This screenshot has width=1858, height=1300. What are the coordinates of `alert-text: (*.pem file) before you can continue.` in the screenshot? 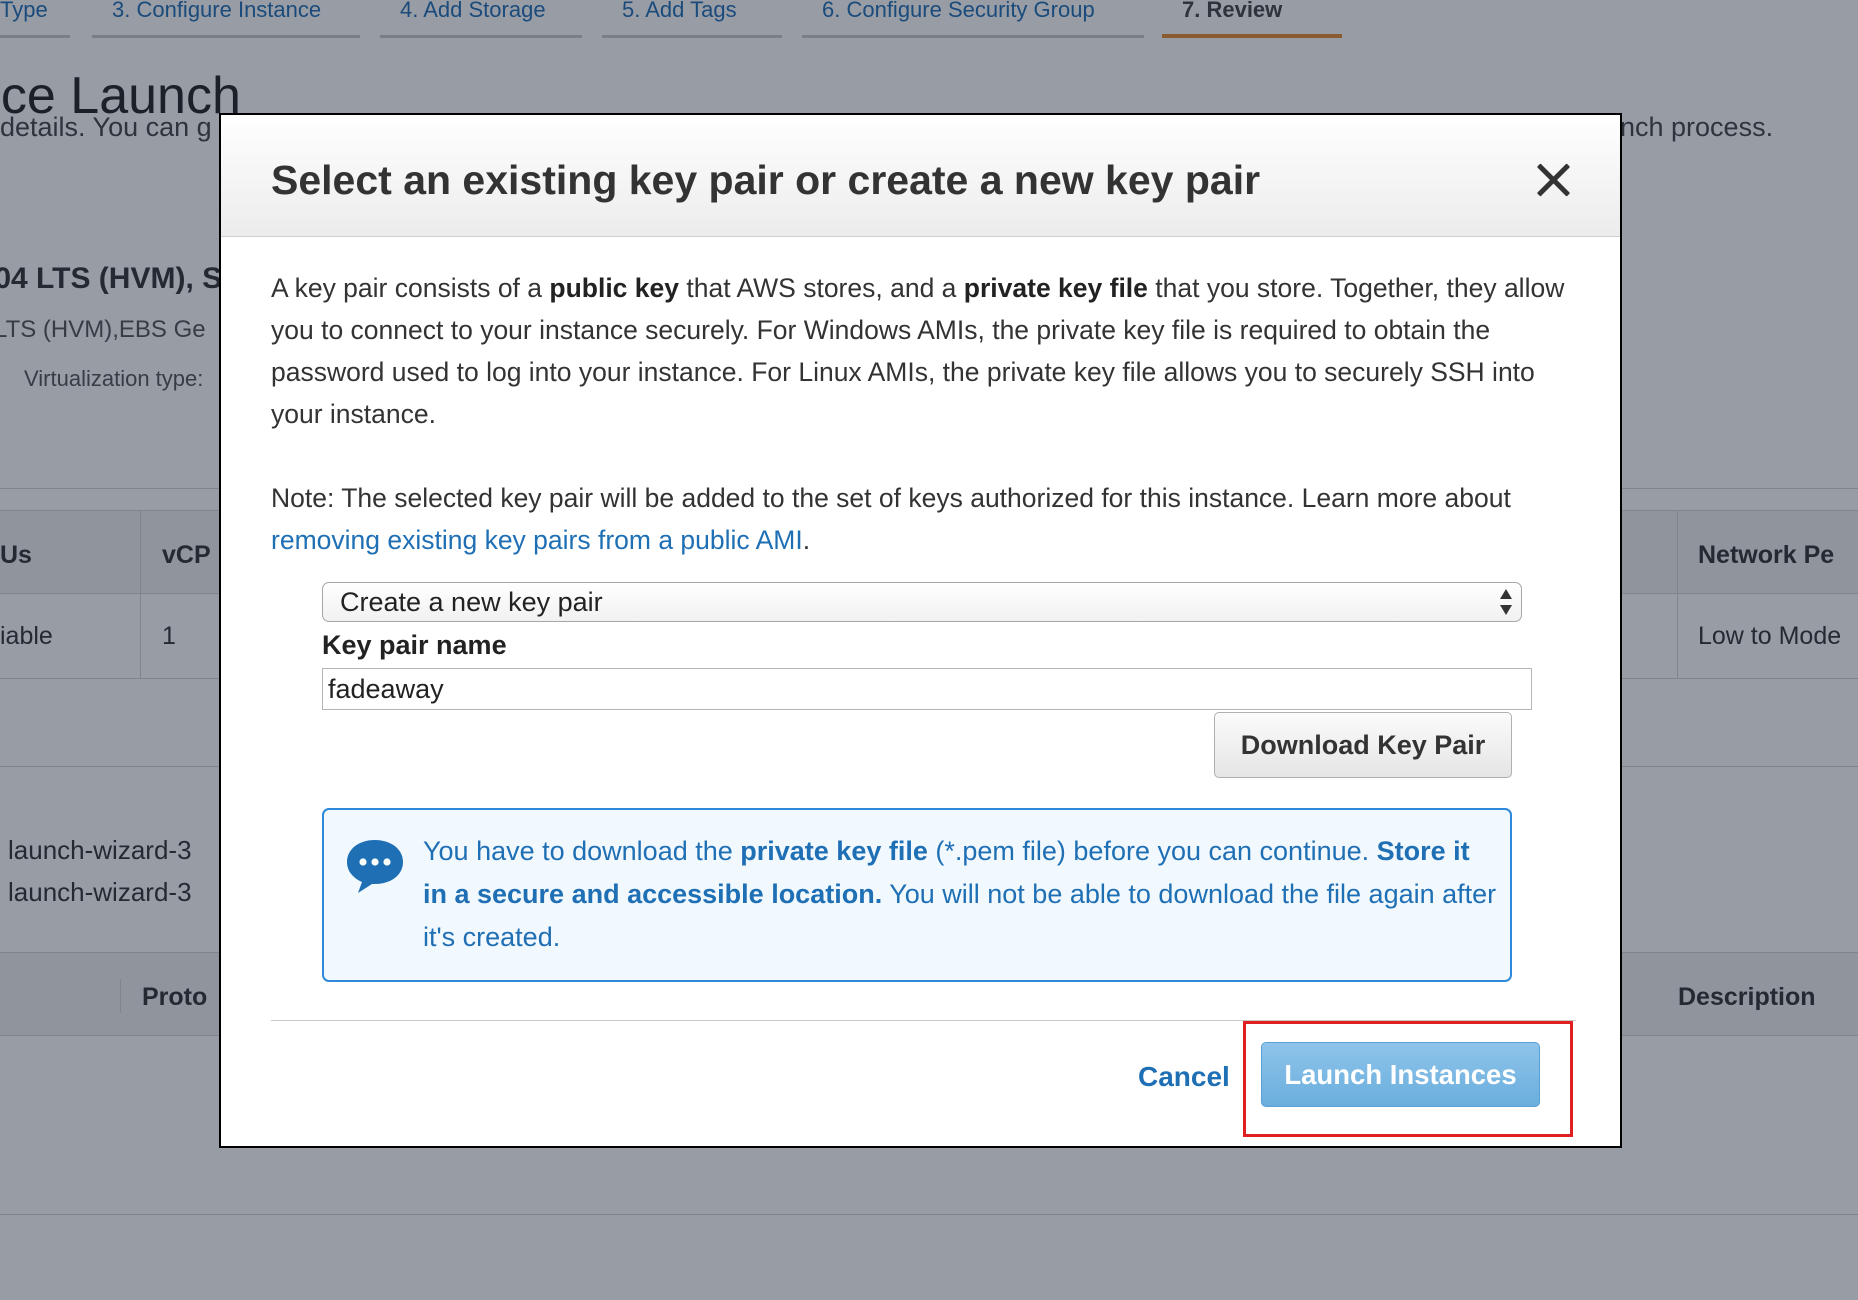 It's located at (1152, 851).